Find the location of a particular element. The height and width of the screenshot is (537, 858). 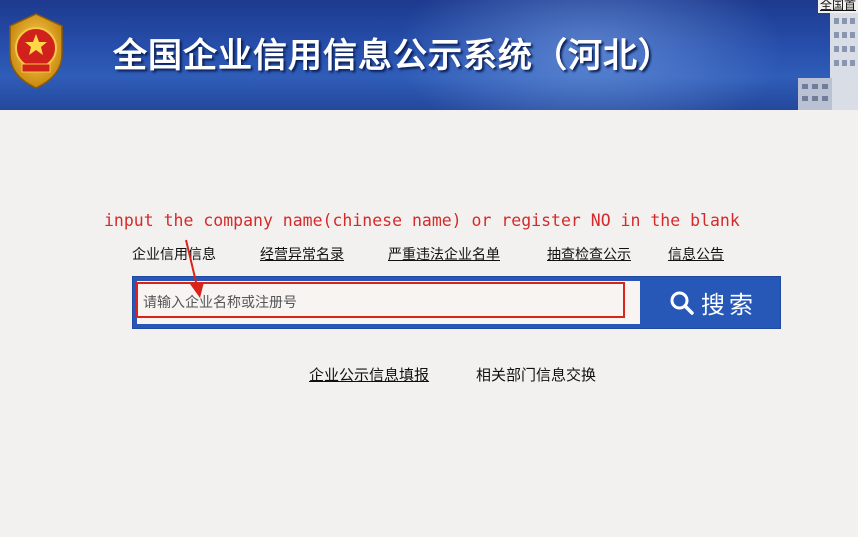

category-spot-check: 抽查检查公示 is located at coordinates (589, 254).